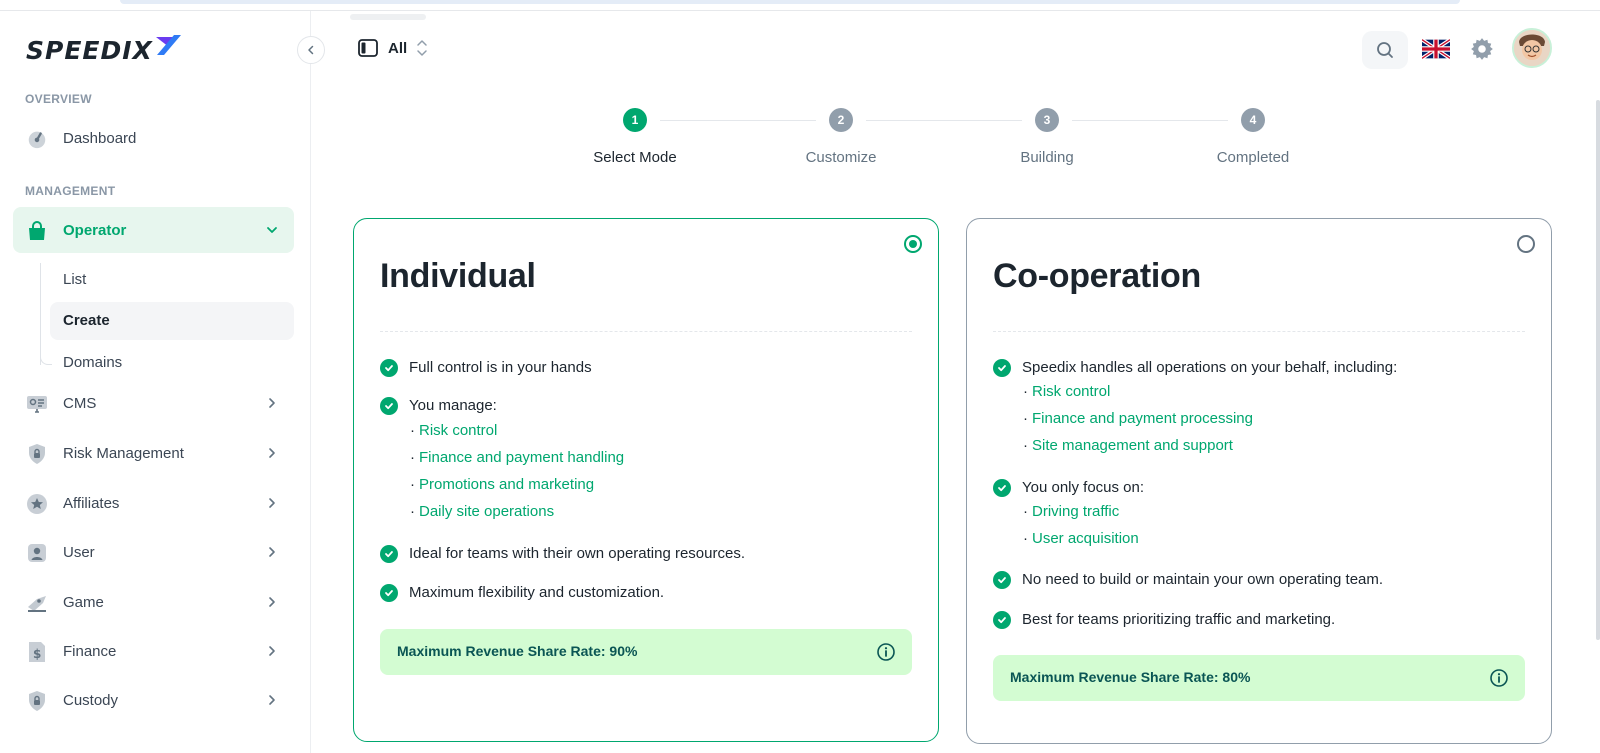 This screenshot has height=753, width=1600. Describe the element at coordinates (86, 320) in the screenshot. I see `sidebar-subitem-label: Create` at that location.